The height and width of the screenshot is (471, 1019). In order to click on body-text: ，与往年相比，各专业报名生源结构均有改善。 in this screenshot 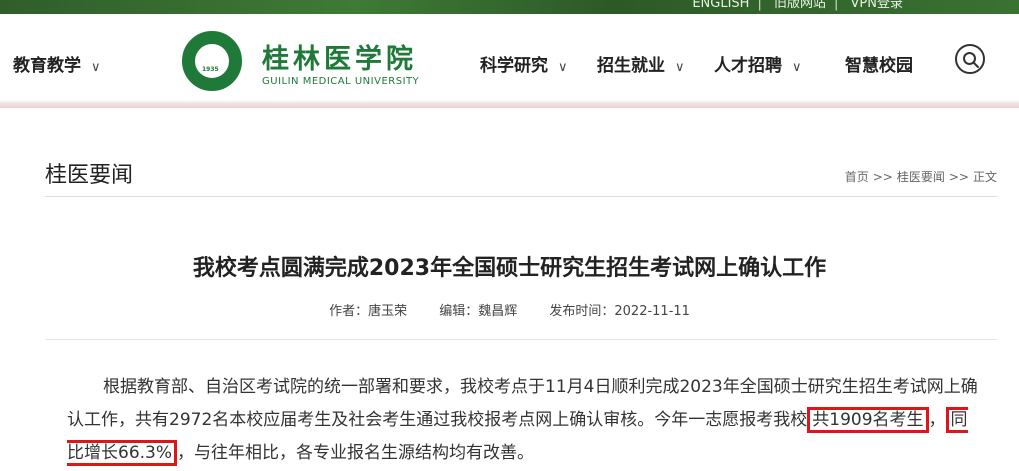, I will do `click(356, 453)`.